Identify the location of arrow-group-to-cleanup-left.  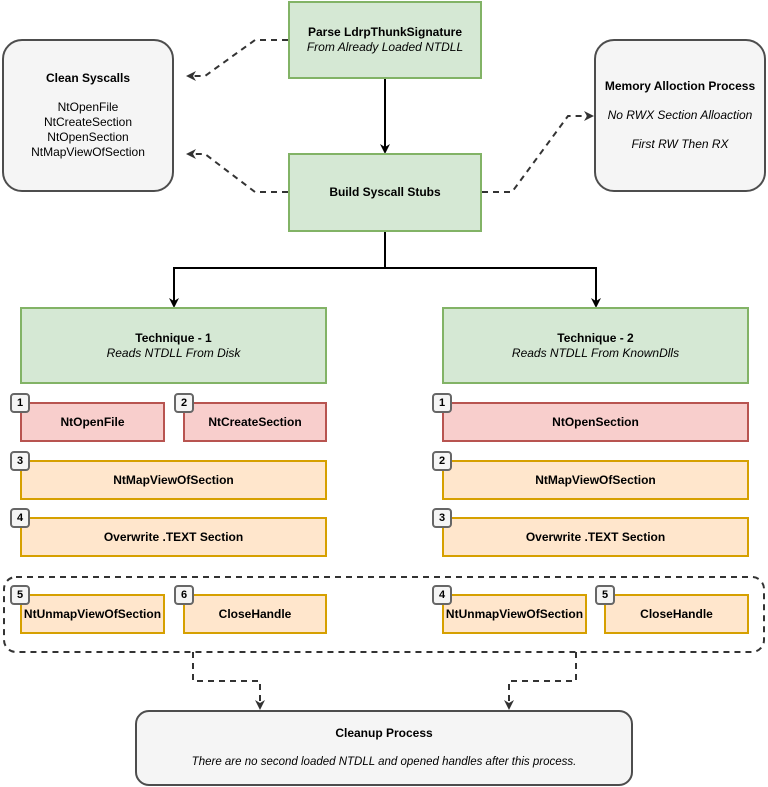
(228, 681).